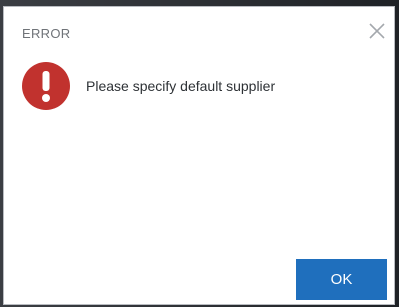  Describe the element at coordinates (46, 33) in the screenshot. I see `dialog-title: ERROR` at that location.